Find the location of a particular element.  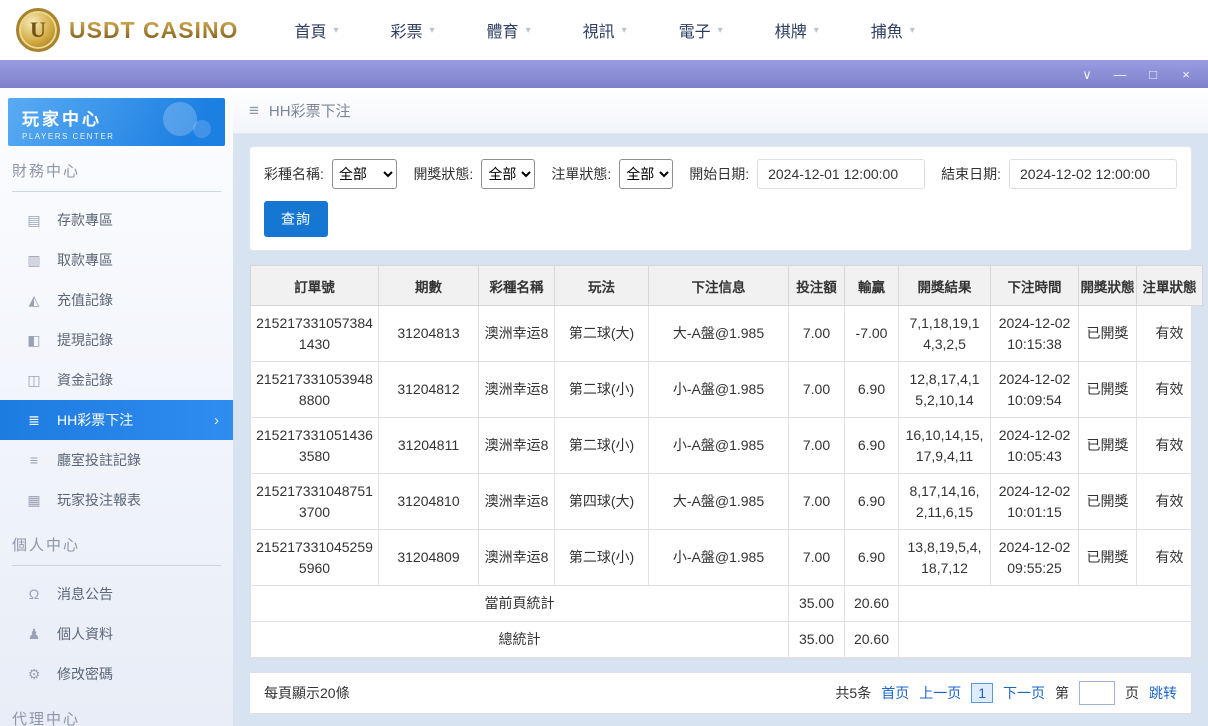

sidebar-item-label: 存款專區 is located at coordinates (85, 220).